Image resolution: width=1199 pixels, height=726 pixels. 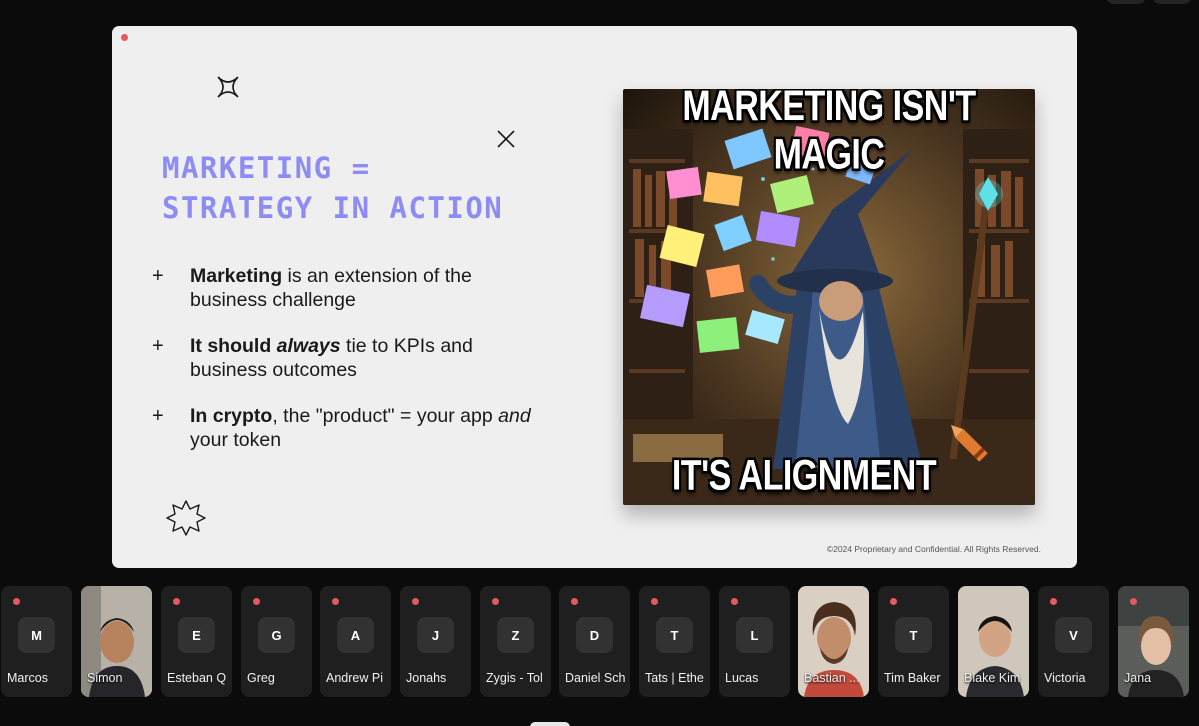 I want to click on participant-name: Greg, so click(x=261, y=678).